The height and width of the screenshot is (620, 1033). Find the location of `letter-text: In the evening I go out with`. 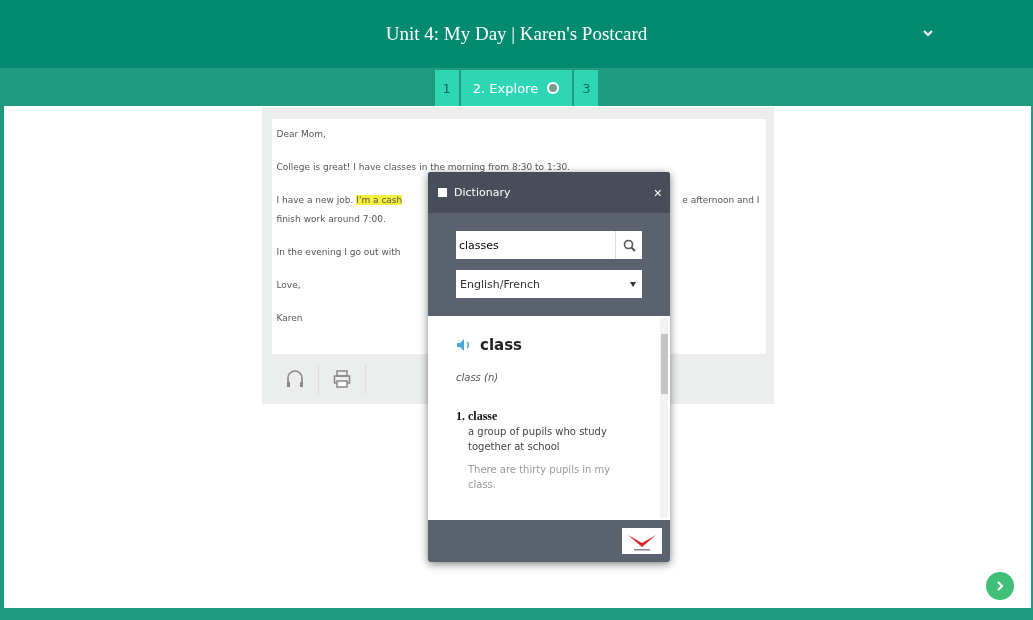

letter-text: In the evening I go out with is located at coordinates (338, 252).